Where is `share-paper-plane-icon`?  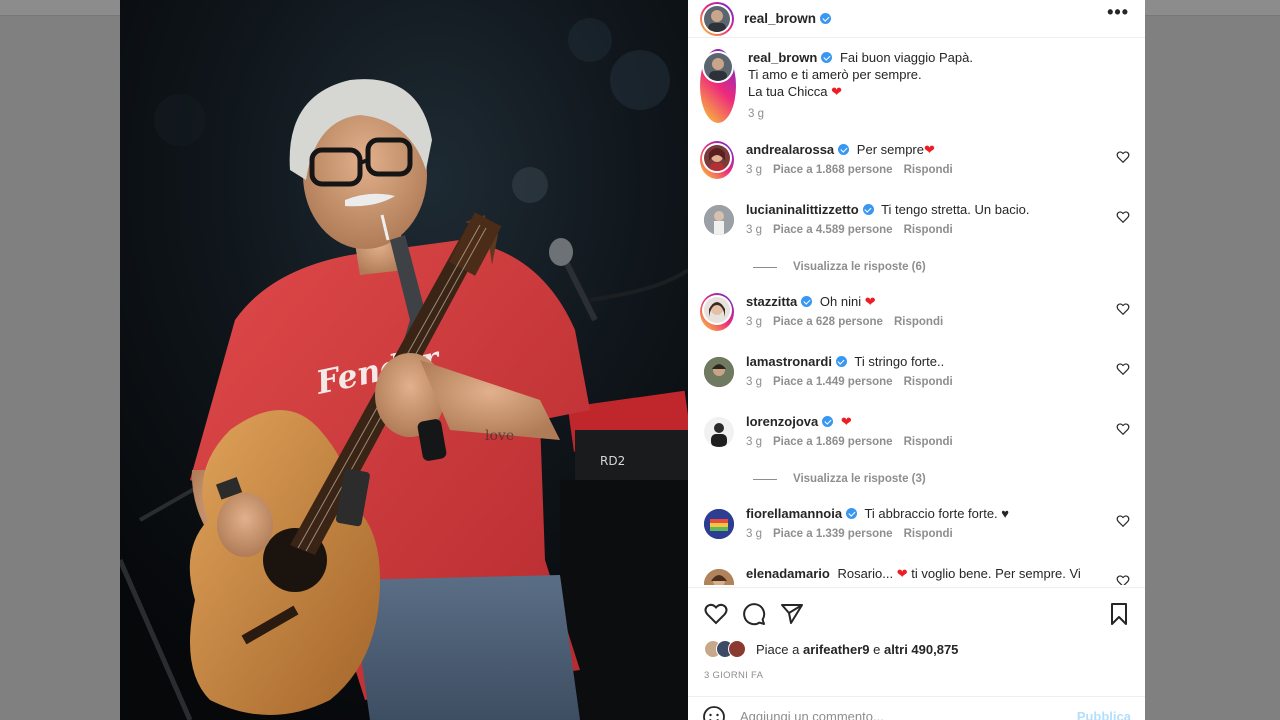 share-paper-plane-icon is located at coordinates (792, 614).